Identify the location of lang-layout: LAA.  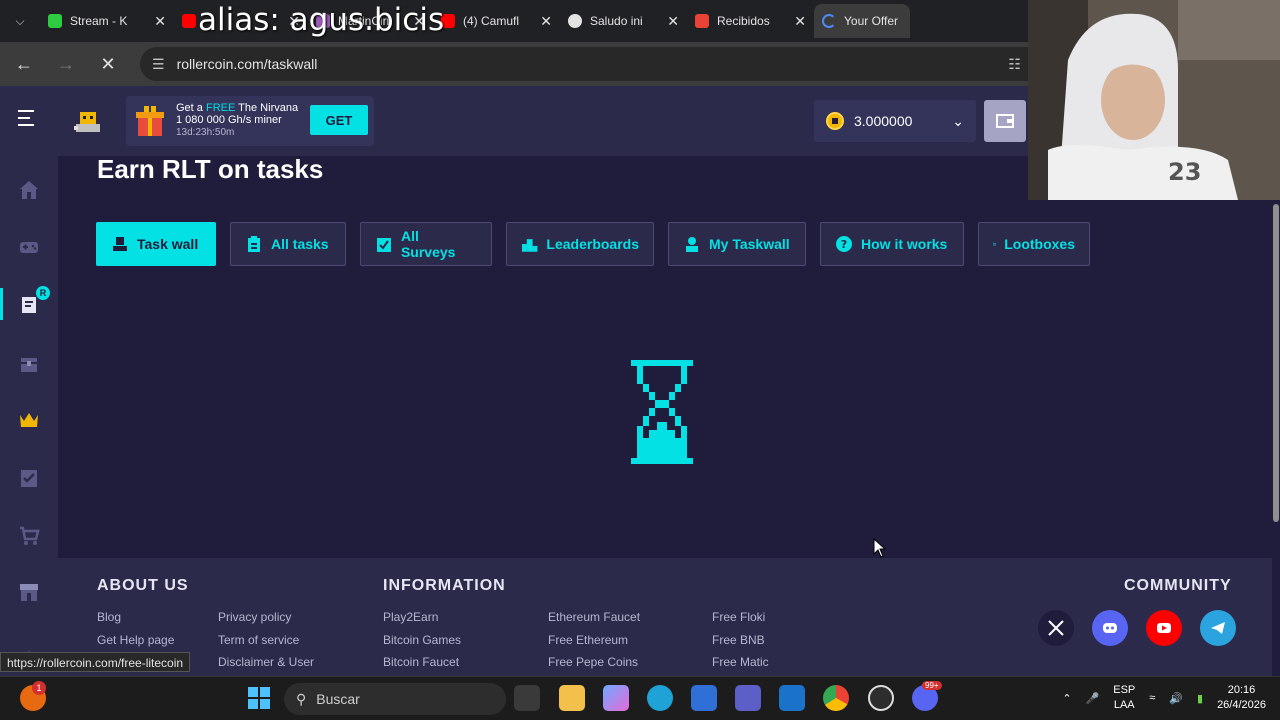
(1124, 705).